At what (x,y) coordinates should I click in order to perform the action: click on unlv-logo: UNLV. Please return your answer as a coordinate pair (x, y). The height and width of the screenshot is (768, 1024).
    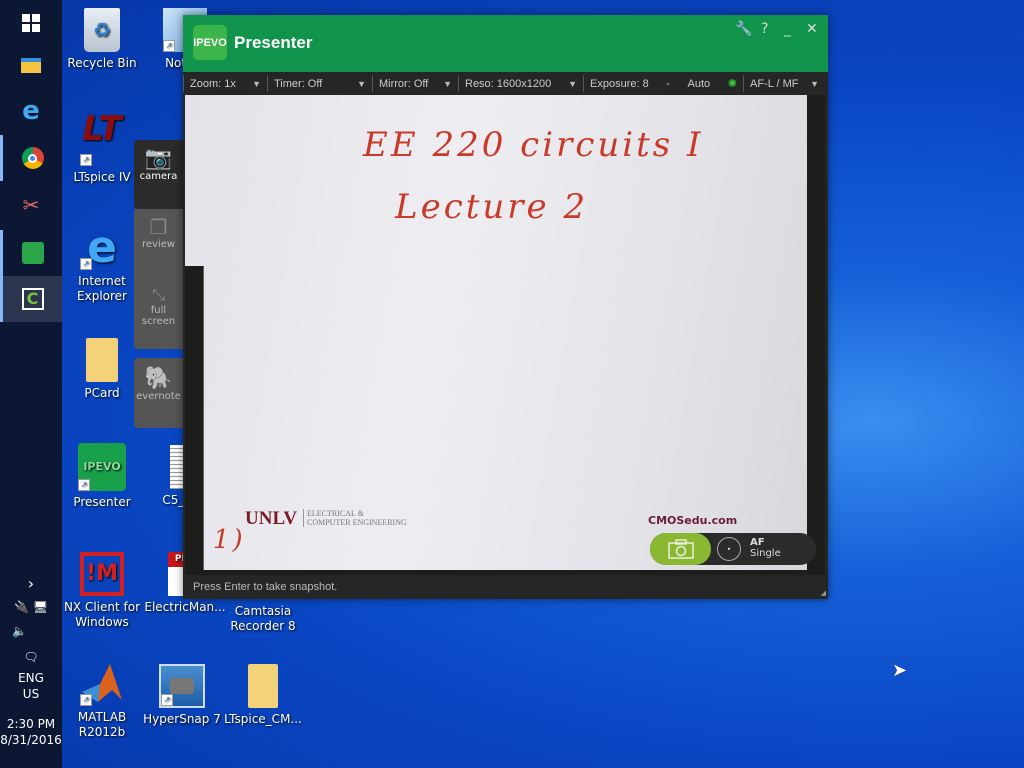
    Looking at the image, I should click on (271, 518).